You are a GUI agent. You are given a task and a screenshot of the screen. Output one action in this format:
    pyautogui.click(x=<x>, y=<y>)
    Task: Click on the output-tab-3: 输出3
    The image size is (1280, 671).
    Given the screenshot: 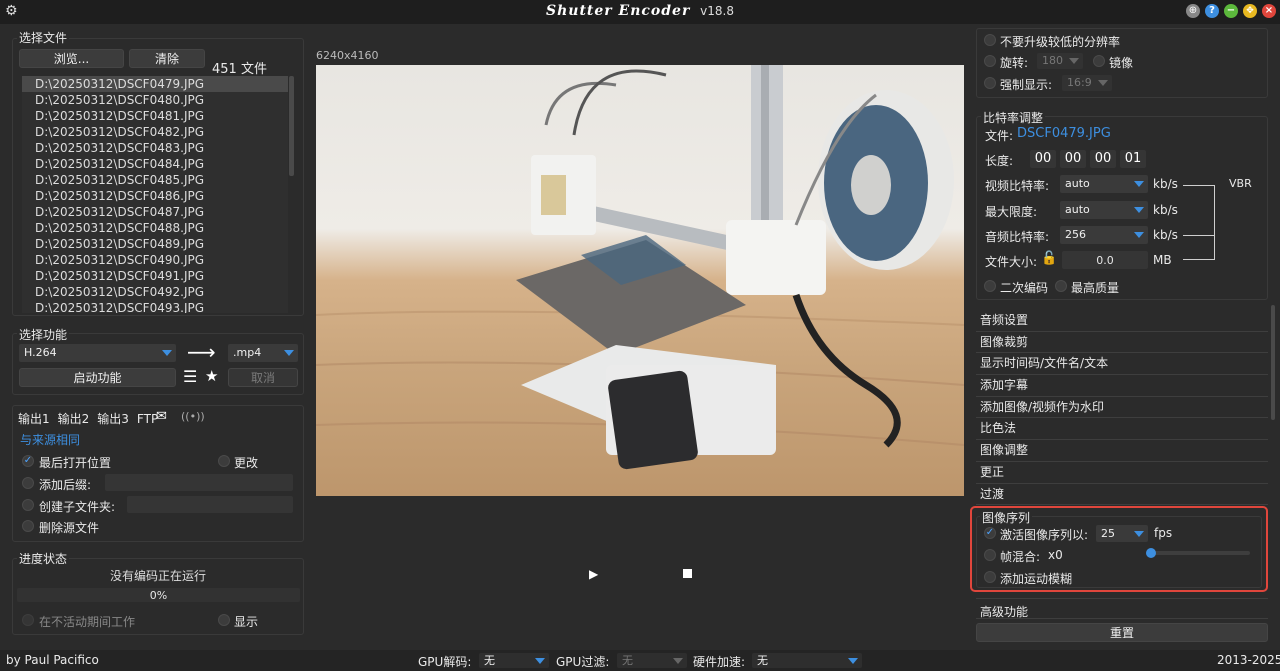 What is the action you would take?
    pyautogui.click(x=113, y=419)
    